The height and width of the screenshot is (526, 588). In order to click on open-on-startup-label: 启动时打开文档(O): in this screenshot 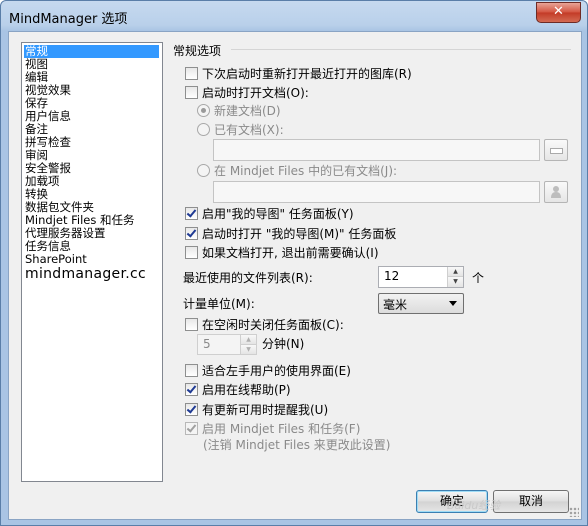, I will do `click(255, 93)`.